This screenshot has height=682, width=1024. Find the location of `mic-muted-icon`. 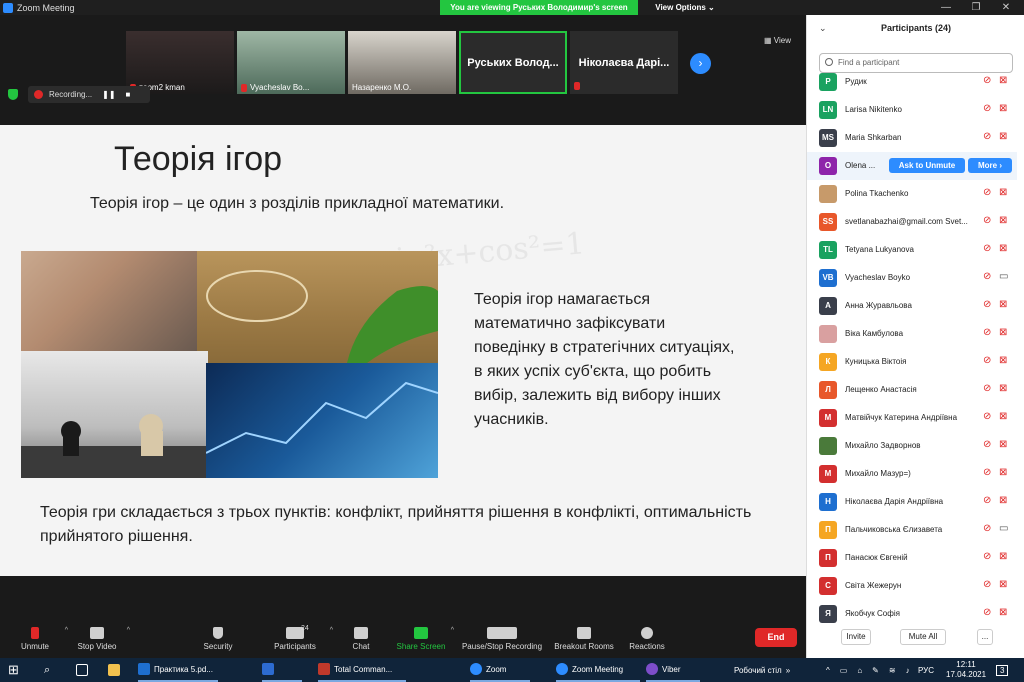

mic-muted-icon is located at coordinates (577, 86).